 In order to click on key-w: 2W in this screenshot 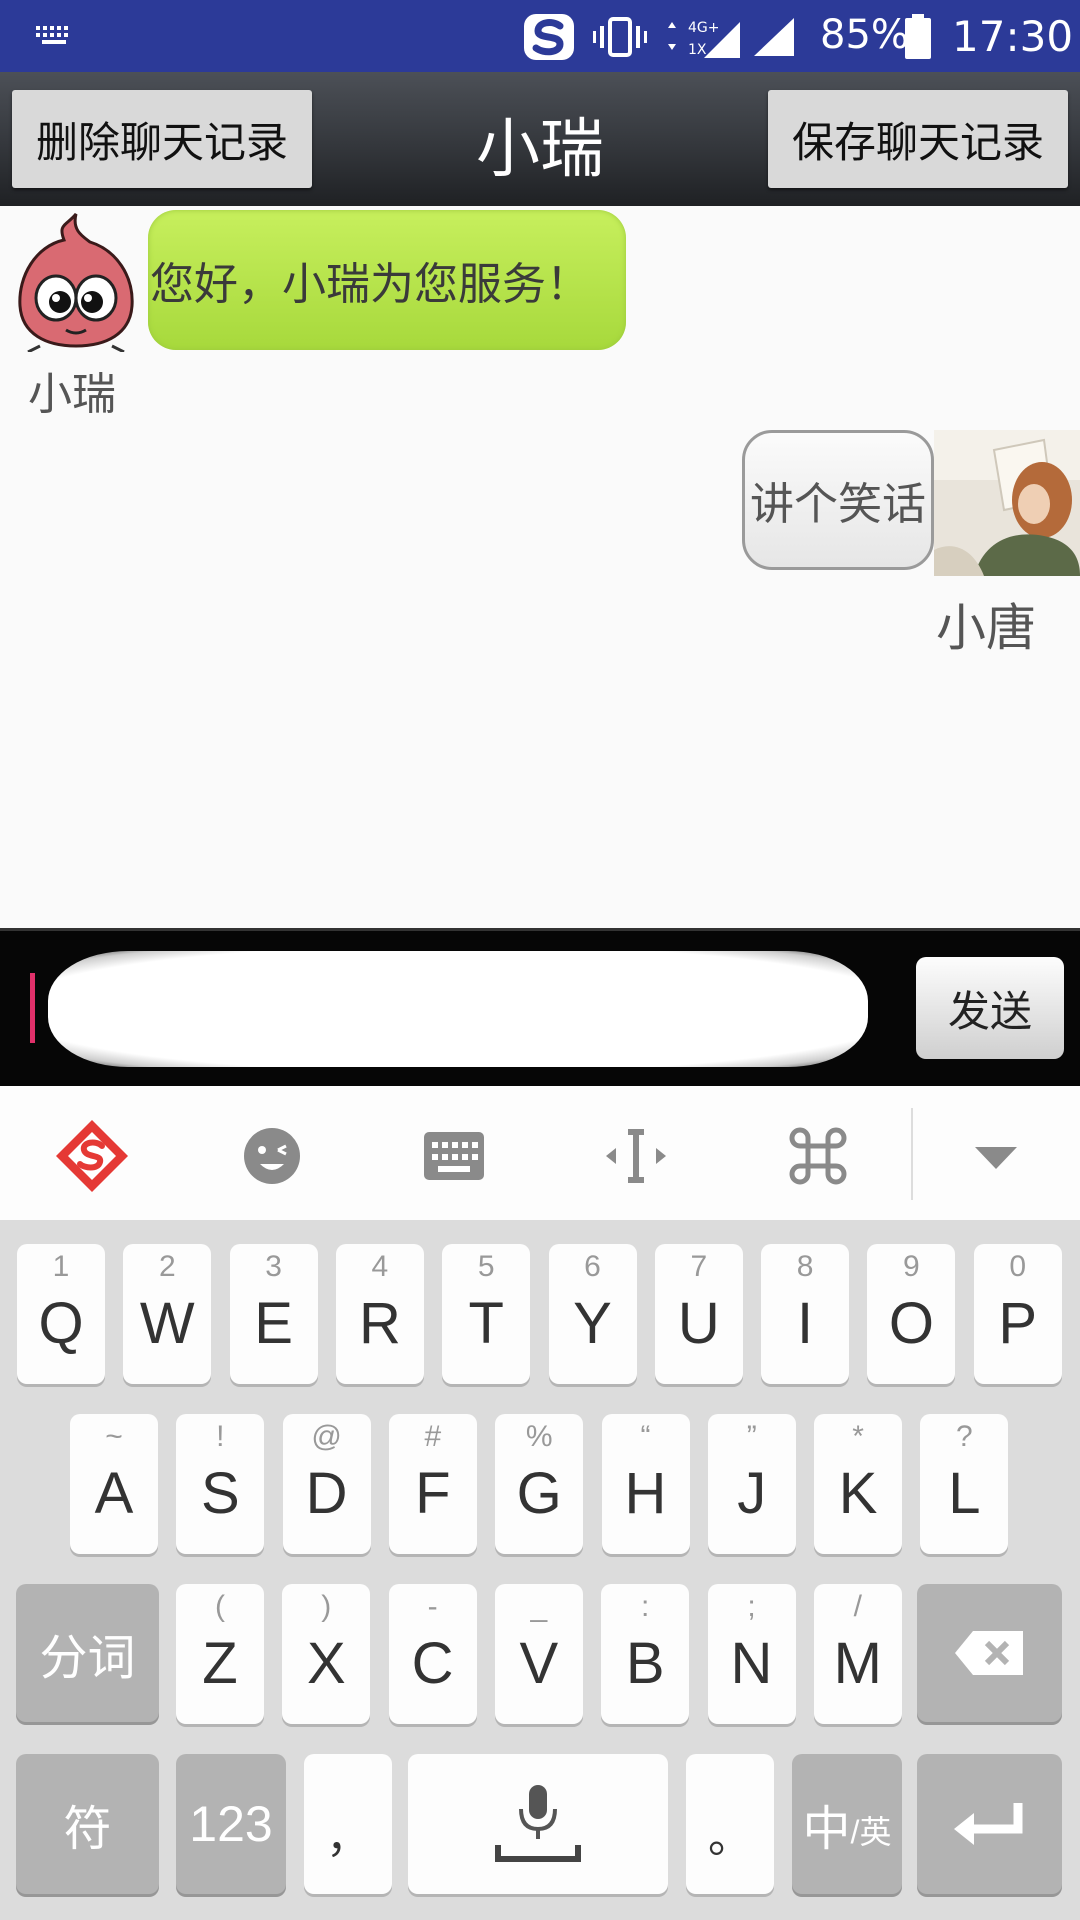, I will do `click(167, 1314)`.